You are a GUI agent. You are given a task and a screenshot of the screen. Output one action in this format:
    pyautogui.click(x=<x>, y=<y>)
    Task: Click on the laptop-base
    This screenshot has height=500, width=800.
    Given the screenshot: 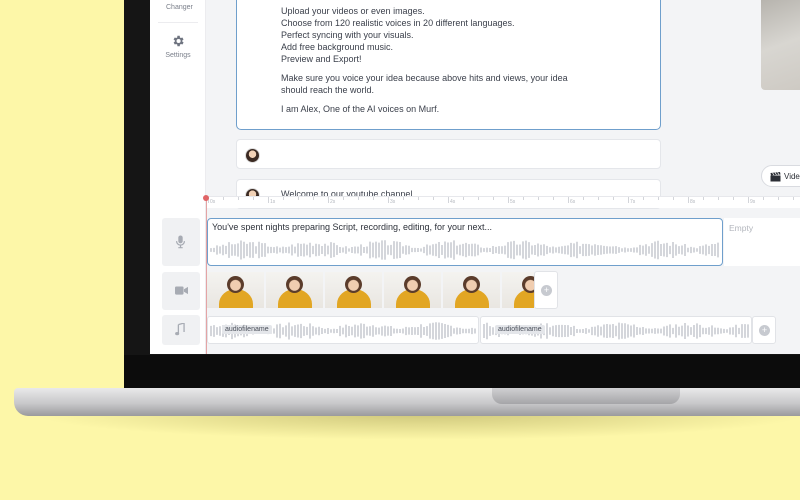 What is the action you would take?
    pyautogui.click(x=407, y=402)
    